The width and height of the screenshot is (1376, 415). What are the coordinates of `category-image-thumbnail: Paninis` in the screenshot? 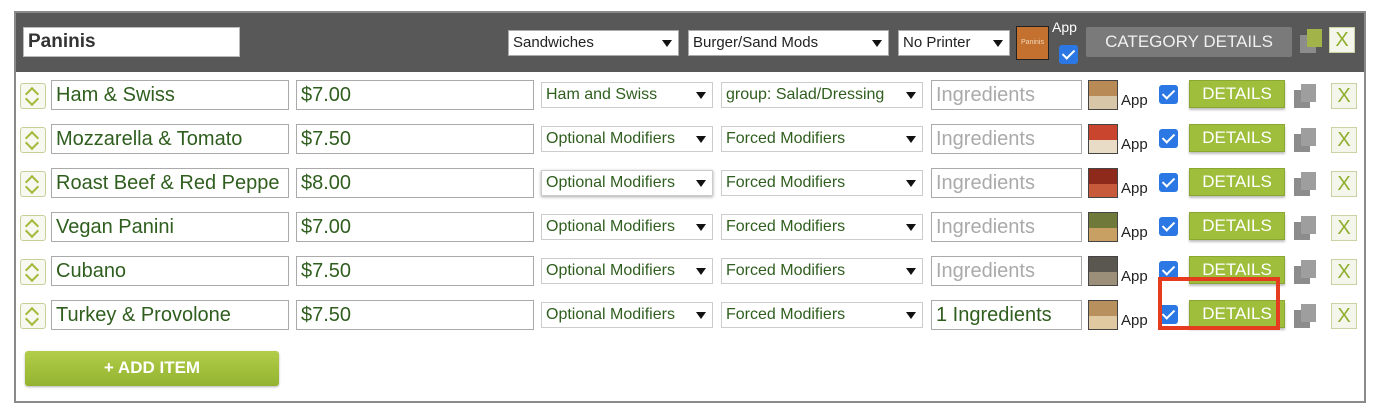 It's located at (1032, 43).